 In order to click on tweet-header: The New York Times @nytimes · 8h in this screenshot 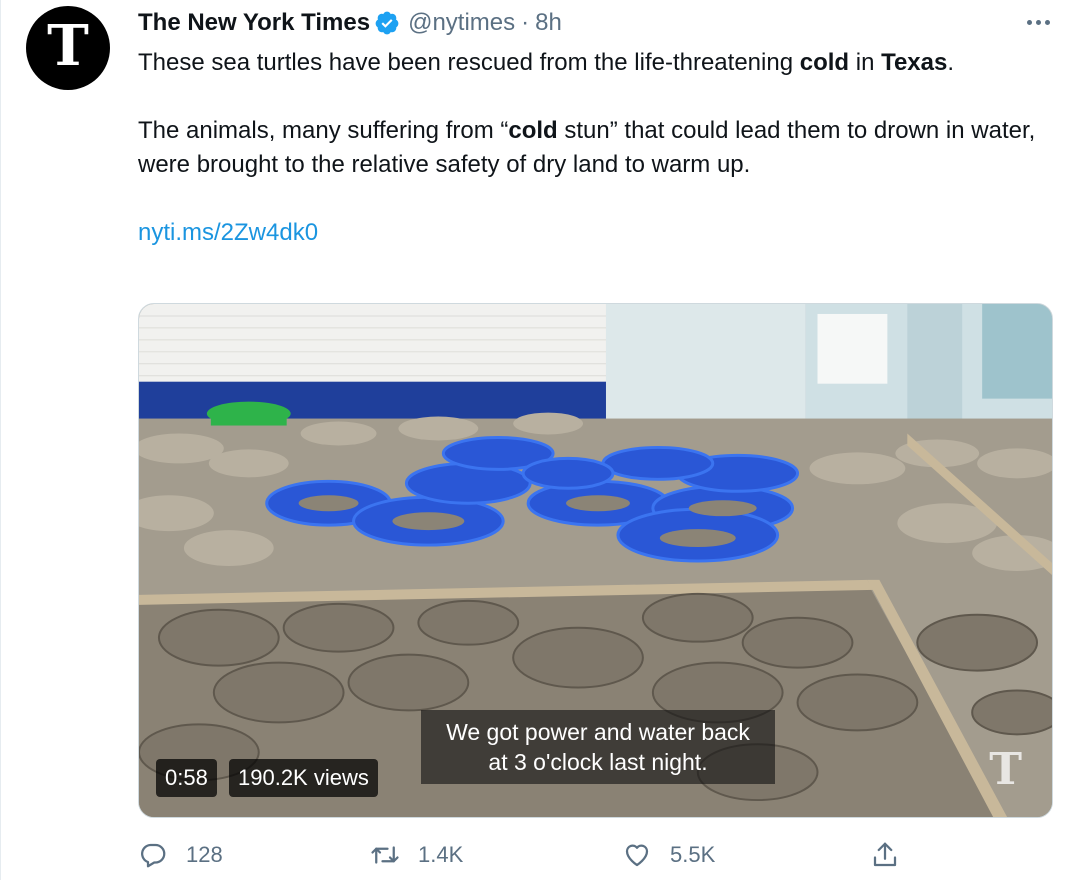, I will do `click(350, 23)`.